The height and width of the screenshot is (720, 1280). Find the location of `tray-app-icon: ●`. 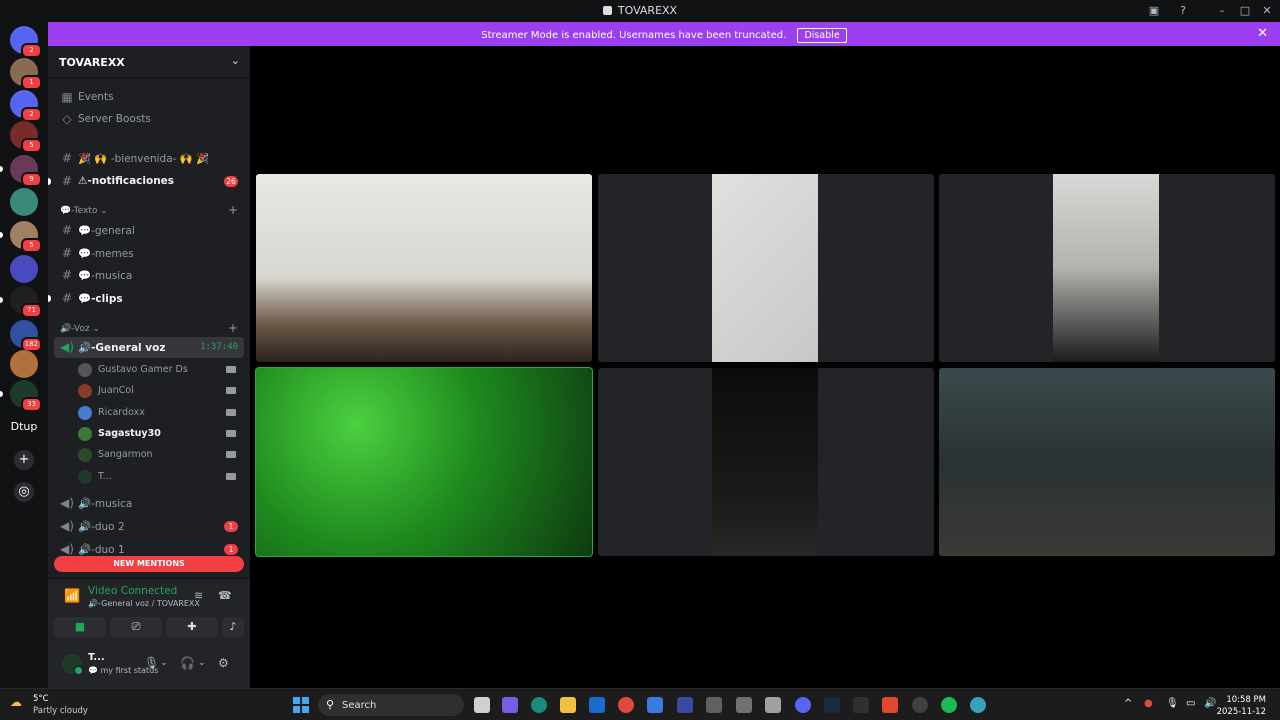

tray-app-icon: ● is located at coordinates (1148, 703).